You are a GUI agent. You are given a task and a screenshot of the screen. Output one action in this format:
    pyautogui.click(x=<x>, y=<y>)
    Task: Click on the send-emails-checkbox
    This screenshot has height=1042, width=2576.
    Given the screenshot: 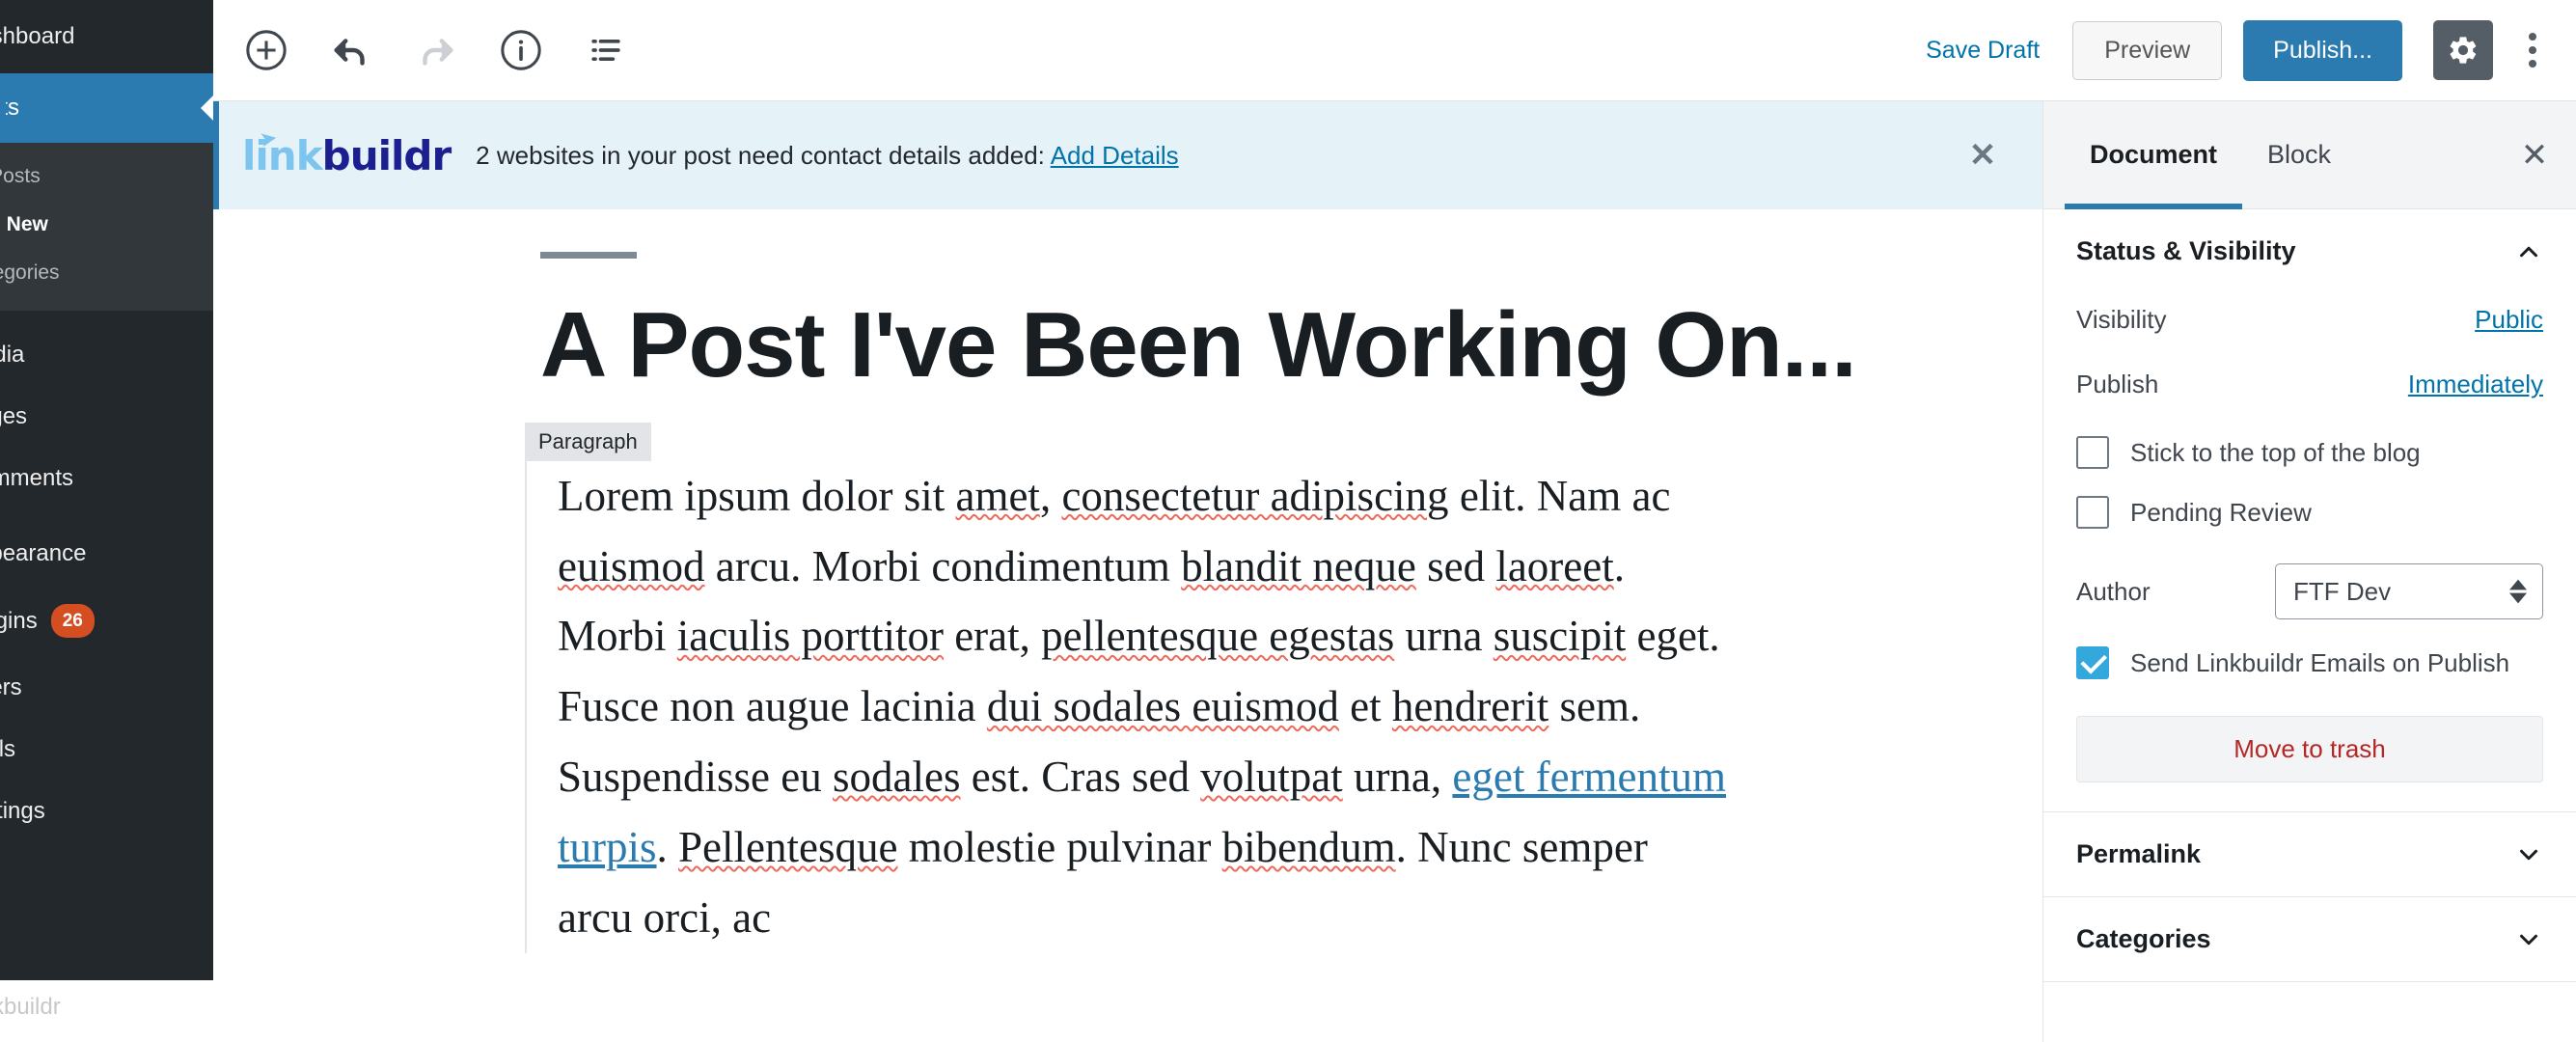 What is the action you would take?
    pyautogui.click(x=2093, y=662)
    